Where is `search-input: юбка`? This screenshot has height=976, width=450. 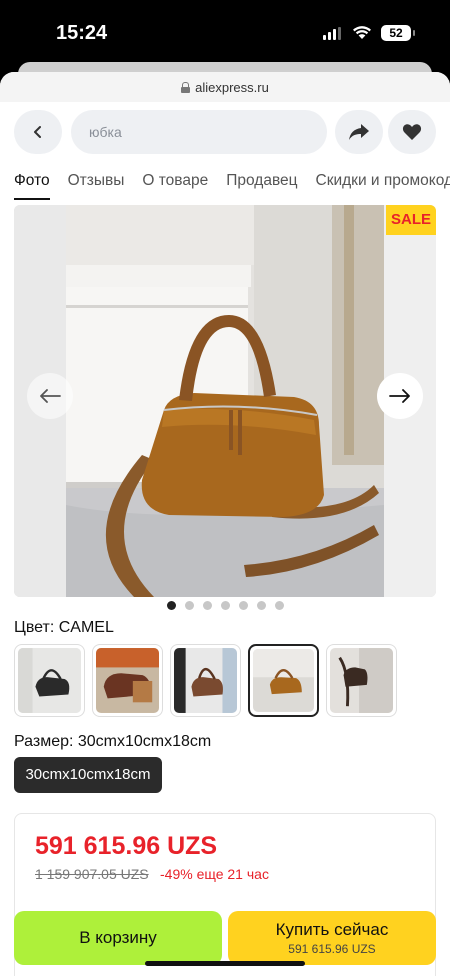
search-input: юбка is located at coordinates (199, 132).